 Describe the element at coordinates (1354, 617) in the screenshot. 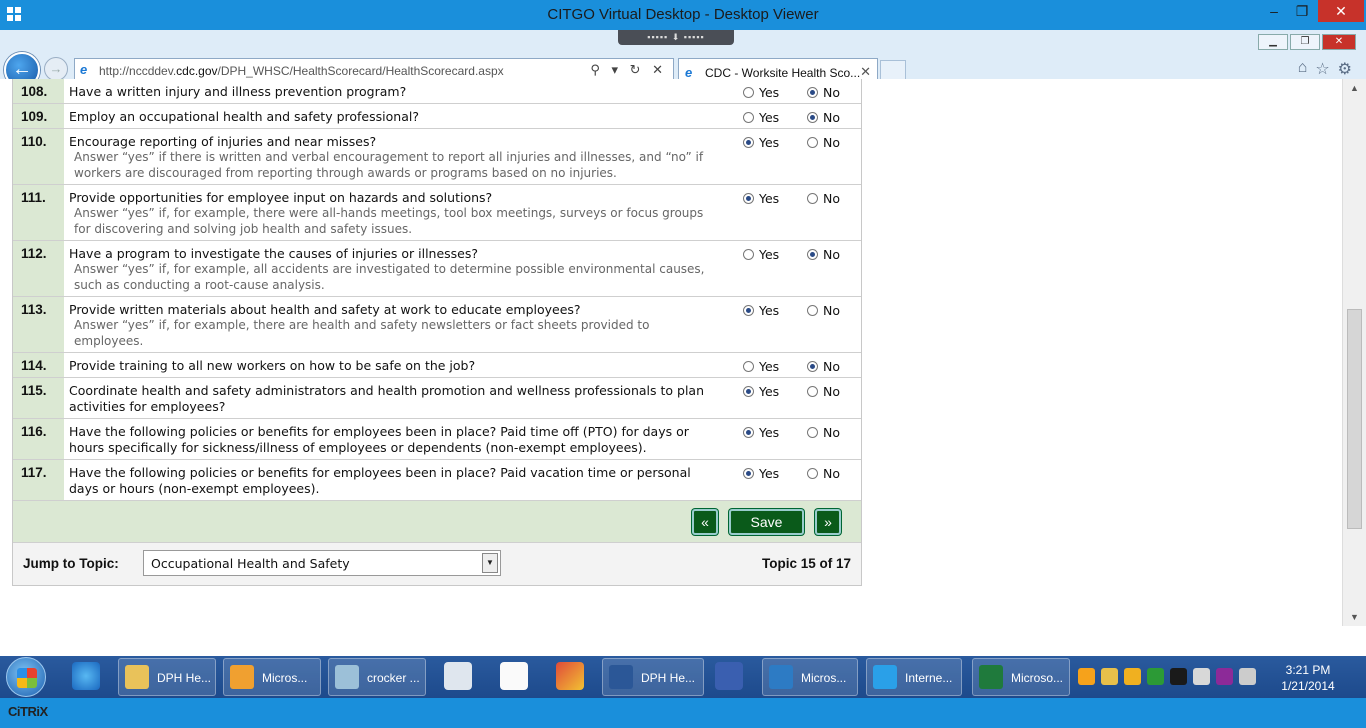

I see `scroll-down-icon: ▼` at that location.